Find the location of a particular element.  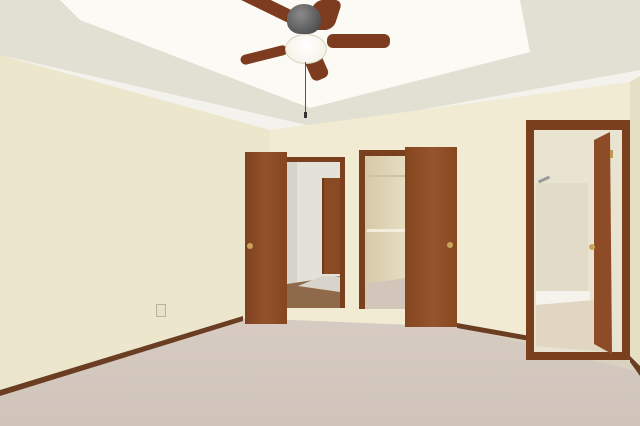

closet-rod is located at coordinates (386, 176).